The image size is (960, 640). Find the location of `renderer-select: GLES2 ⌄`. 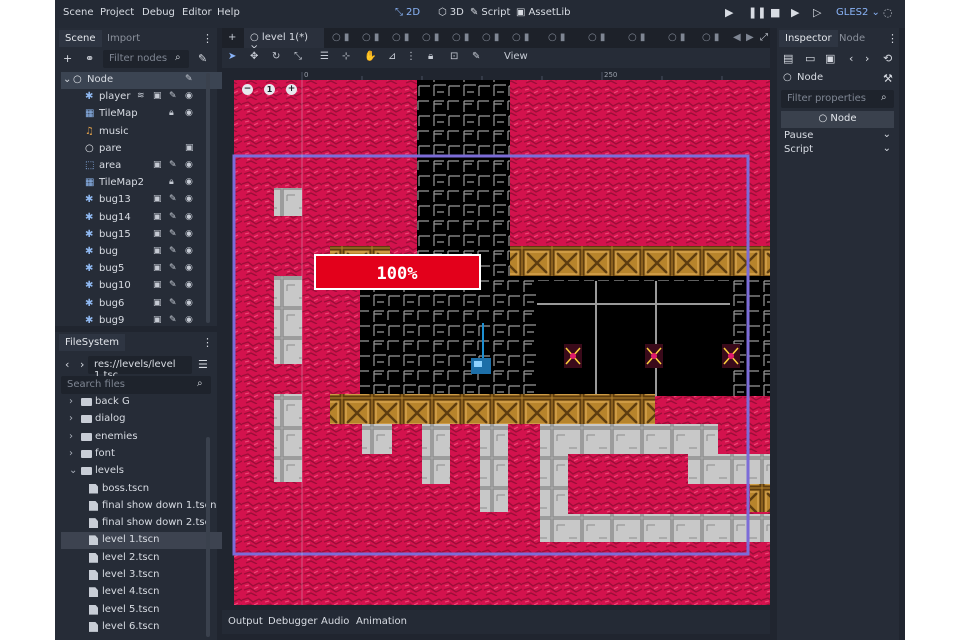

renderer-select: GLES2 ⌄ is located at coordinates (858, 12).